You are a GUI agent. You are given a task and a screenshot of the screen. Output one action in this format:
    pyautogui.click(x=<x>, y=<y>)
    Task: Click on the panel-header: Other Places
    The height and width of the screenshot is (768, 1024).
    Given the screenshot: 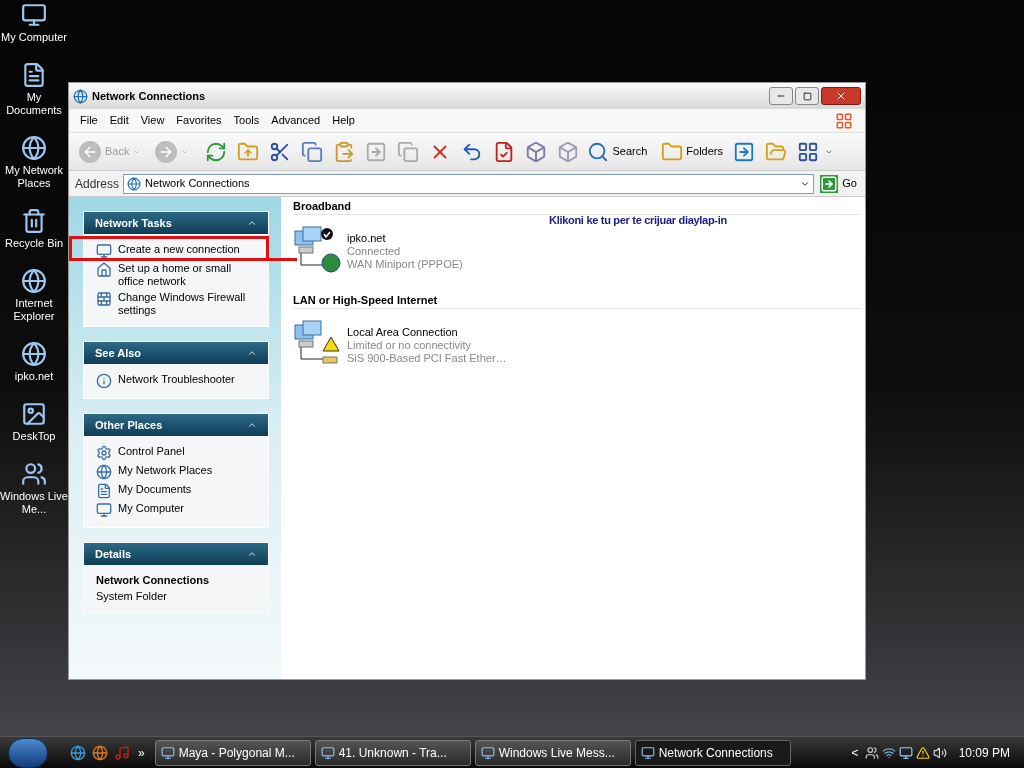 What is the action you would take?
    pyautogui.click(x=176, y=425)
    